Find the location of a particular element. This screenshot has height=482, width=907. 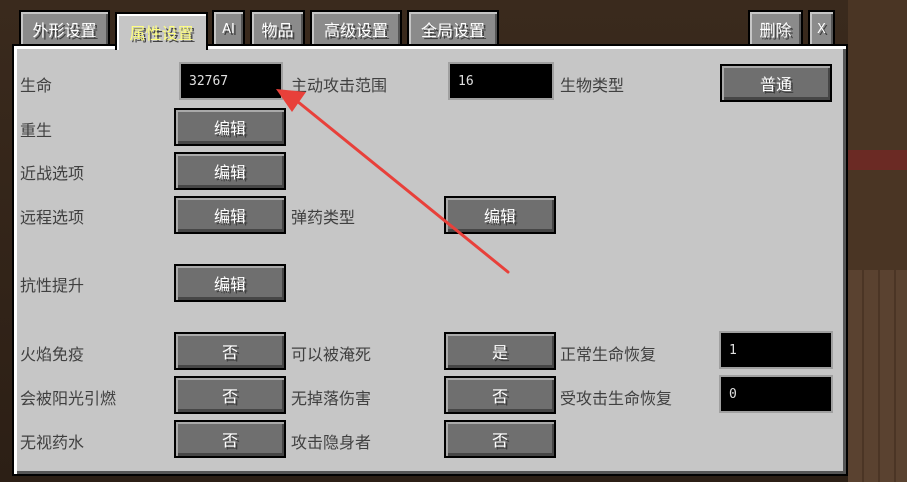

no-fall-damage-label: 无掉落伤害 is located at coordinates (331, 398).